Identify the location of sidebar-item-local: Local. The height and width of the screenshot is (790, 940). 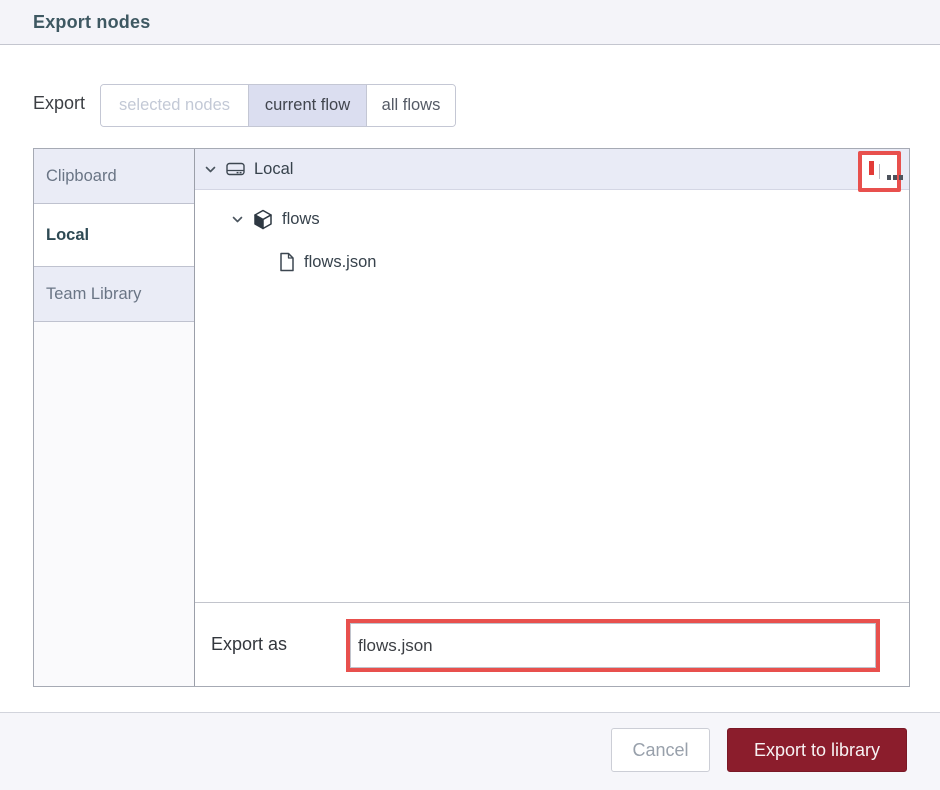
(114, 235).